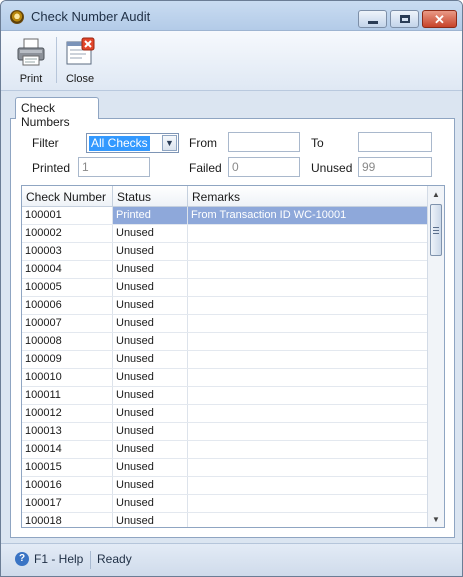 Image resolution: width=463 pixels, height=577 pixels. Describe the element at coordinates (67, 395) in the screenshot. I see `check-number-cell: 100011` at that location.